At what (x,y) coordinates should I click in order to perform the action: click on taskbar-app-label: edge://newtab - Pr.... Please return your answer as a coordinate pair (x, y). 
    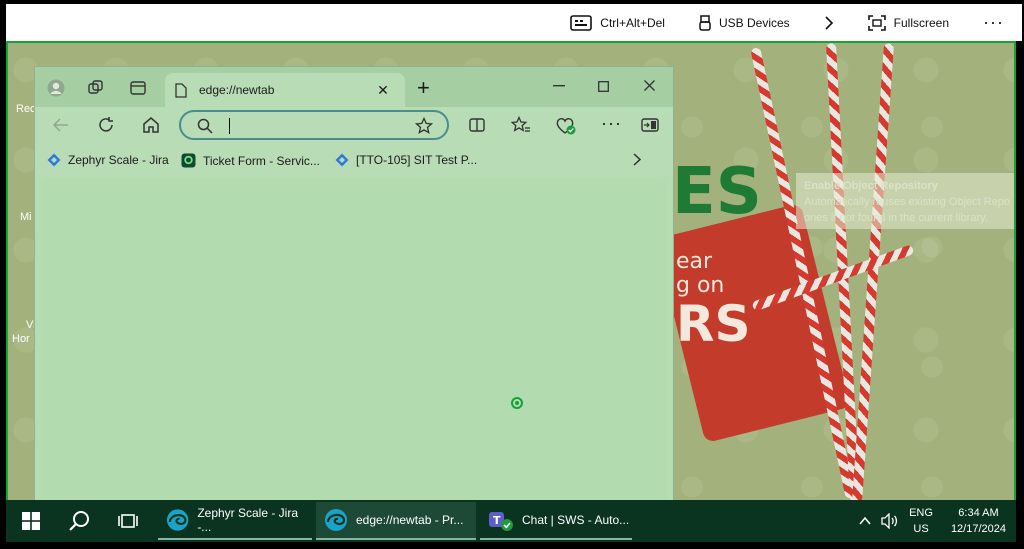
    Looking at the image, I should click on (410, 520).